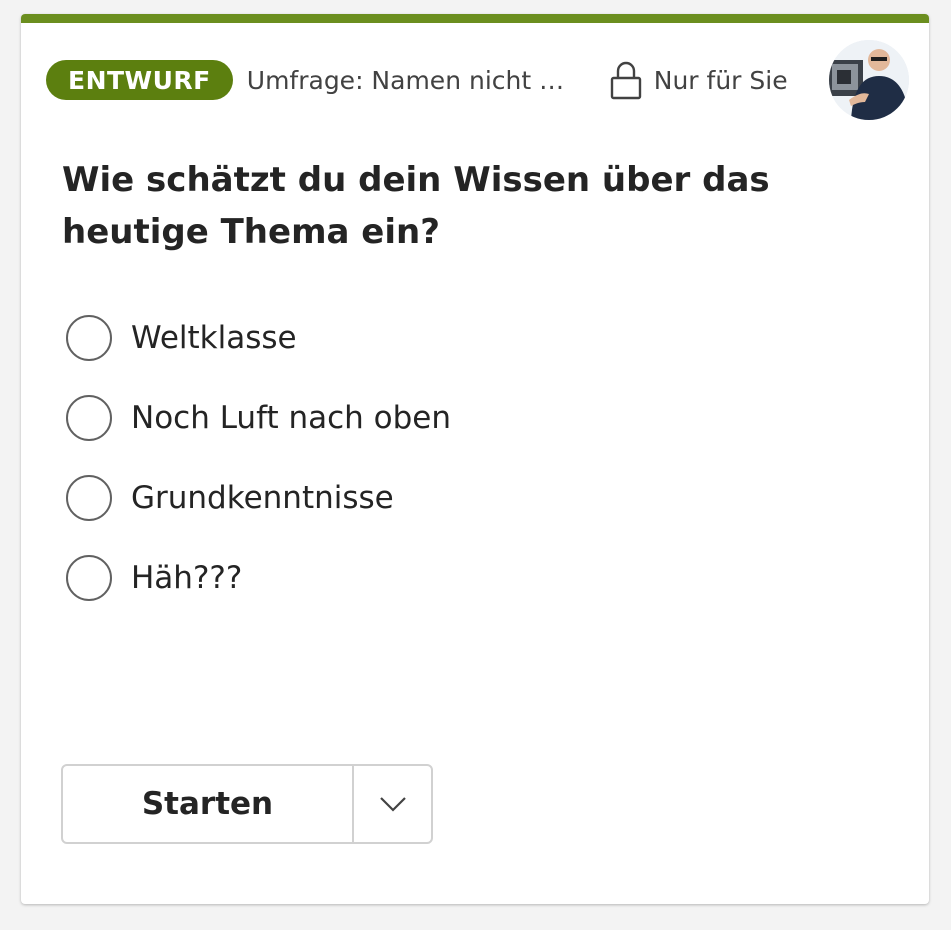 The width and height of the screenshot is (951, 930). What do you see at coordinates (208, 804) in the screenshot?
I see `start-button: Starten` at bounding box center [208, 804].